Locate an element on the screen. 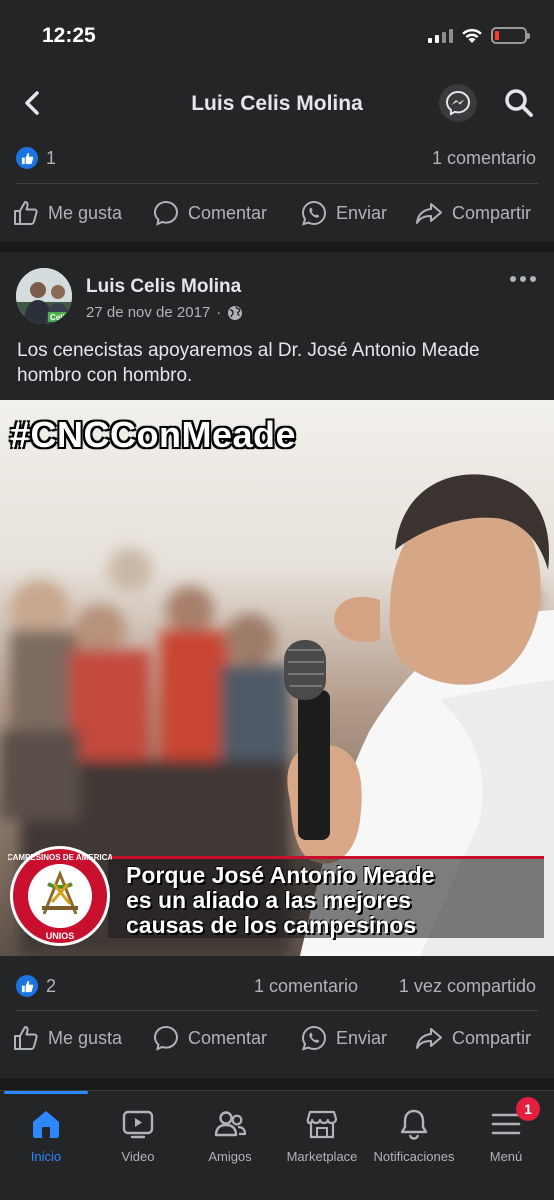 This screenshot has height=1200, width=554. video-icon is located at coordinates (138, 1124).